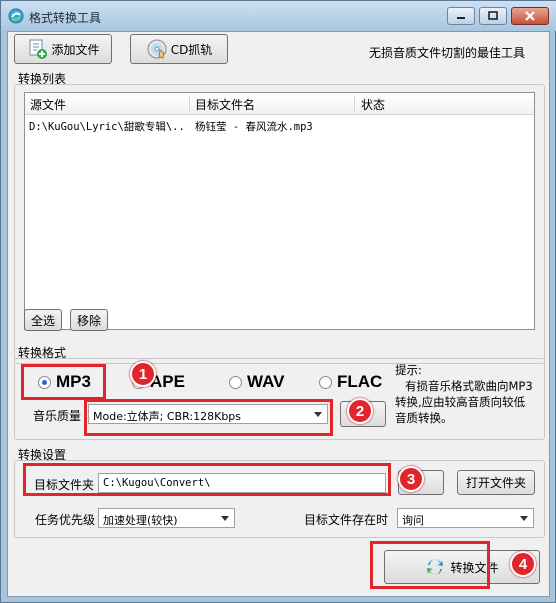 The width and height of the screenshot is (556, 603). I want to click on format-flac-label: FLAC, so click(359, 382).